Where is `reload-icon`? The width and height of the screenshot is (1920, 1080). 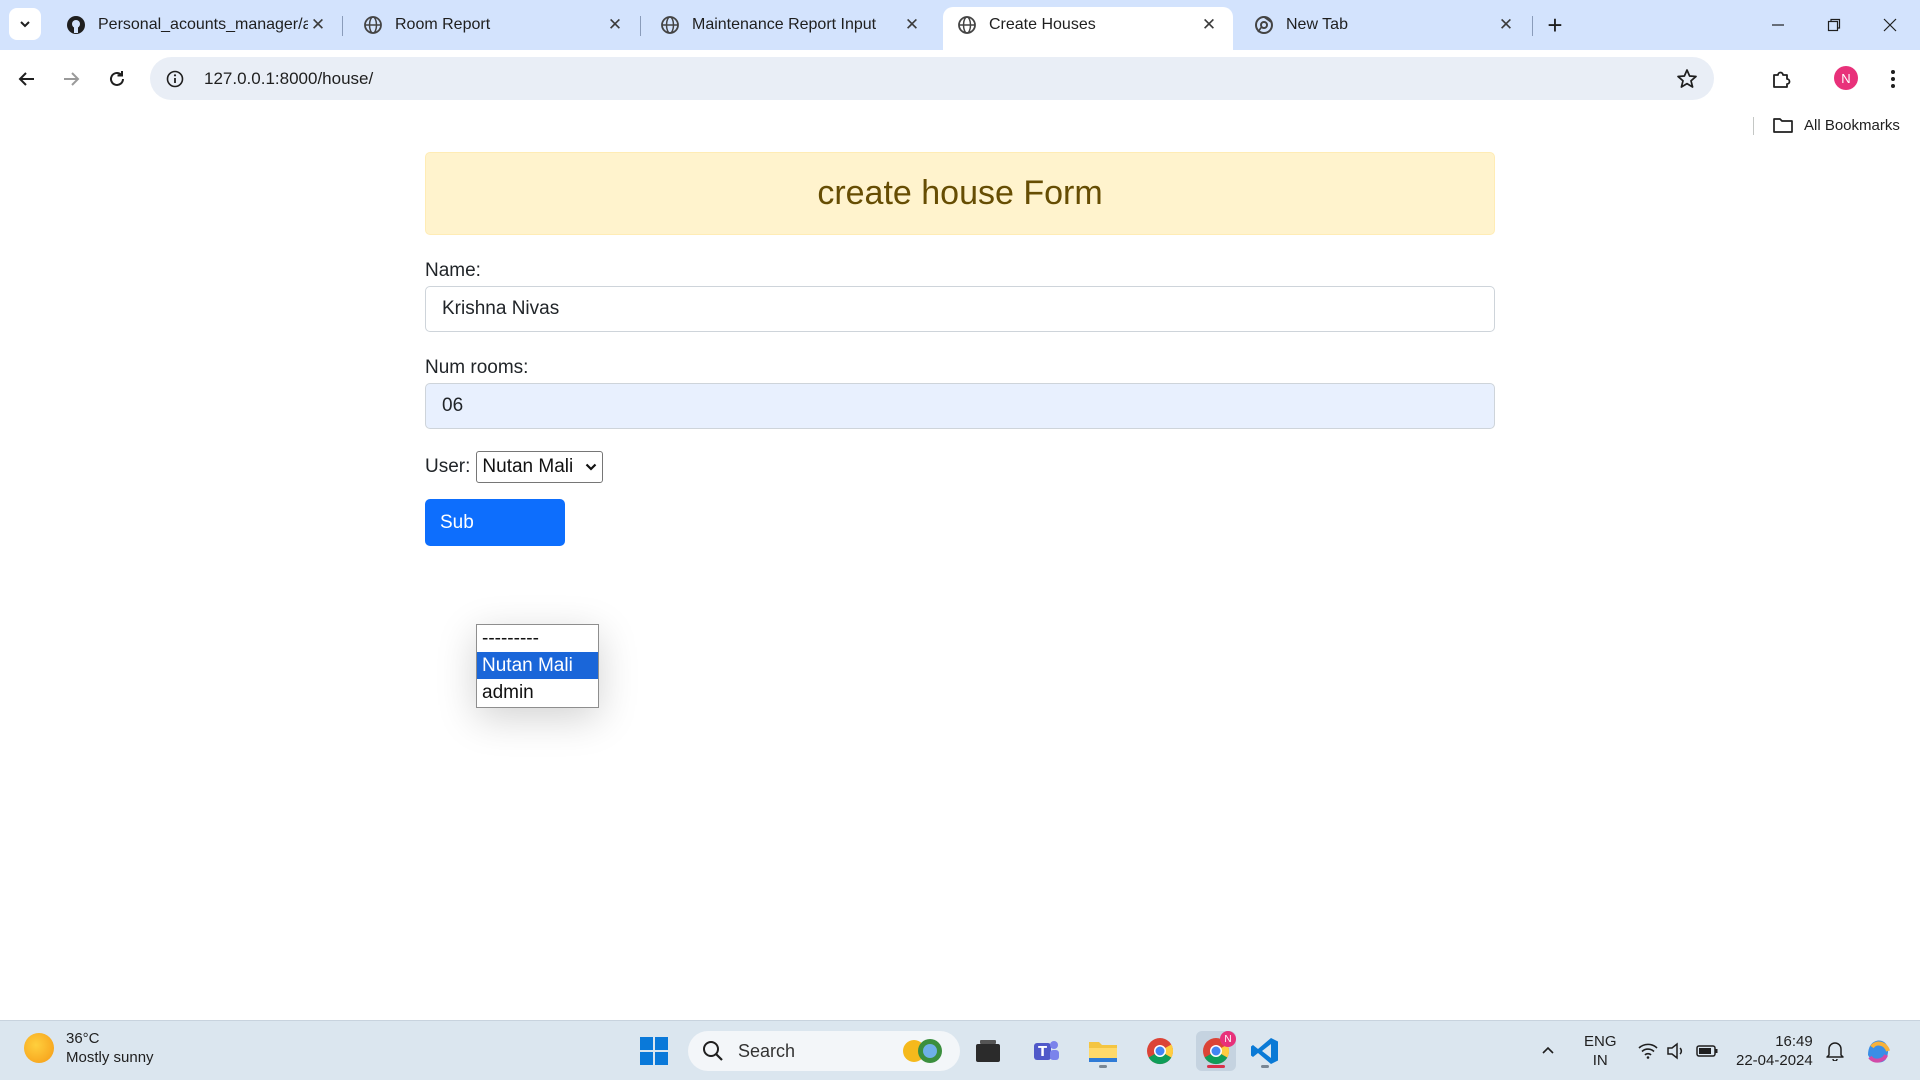
reload-icon is located at coordinates (117, 78).